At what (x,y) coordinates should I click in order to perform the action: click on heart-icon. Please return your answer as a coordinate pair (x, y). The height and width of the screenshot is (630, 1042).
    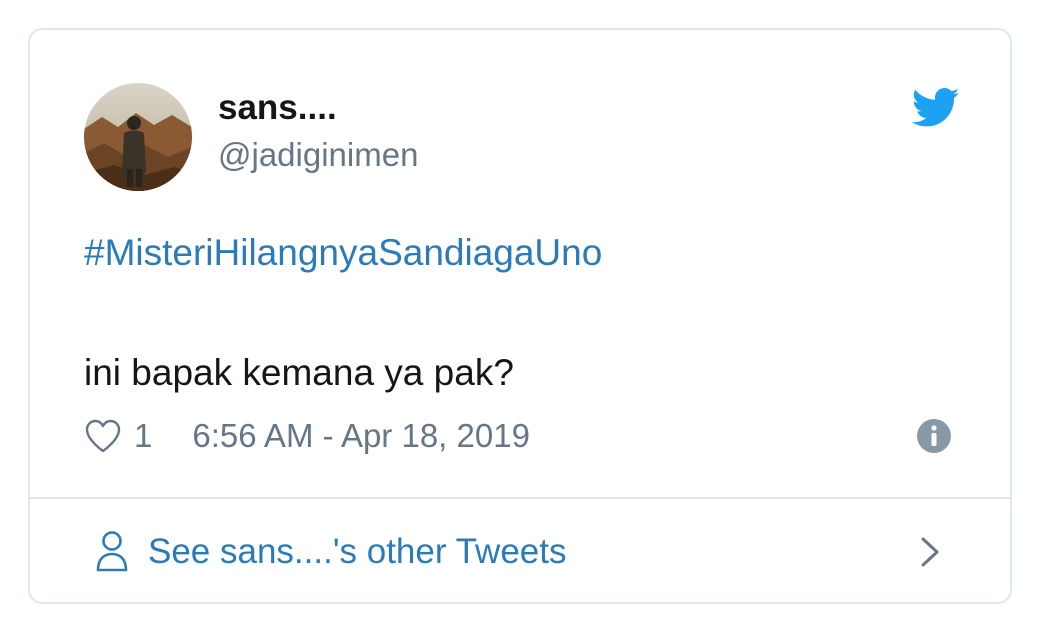
    Looking at the image, I should click on (103, 436).